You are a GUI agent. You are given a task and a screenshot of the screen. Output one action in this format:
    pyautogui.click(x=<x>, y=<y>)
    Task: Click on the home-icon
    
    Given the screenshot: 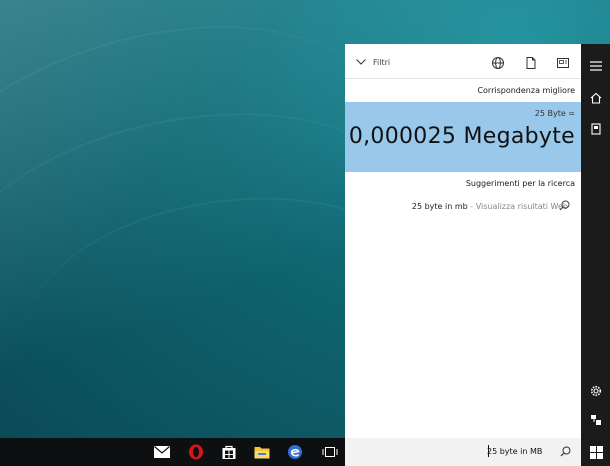 What is the action you would take?
    pyautogui.click(x=596, y=98)
    